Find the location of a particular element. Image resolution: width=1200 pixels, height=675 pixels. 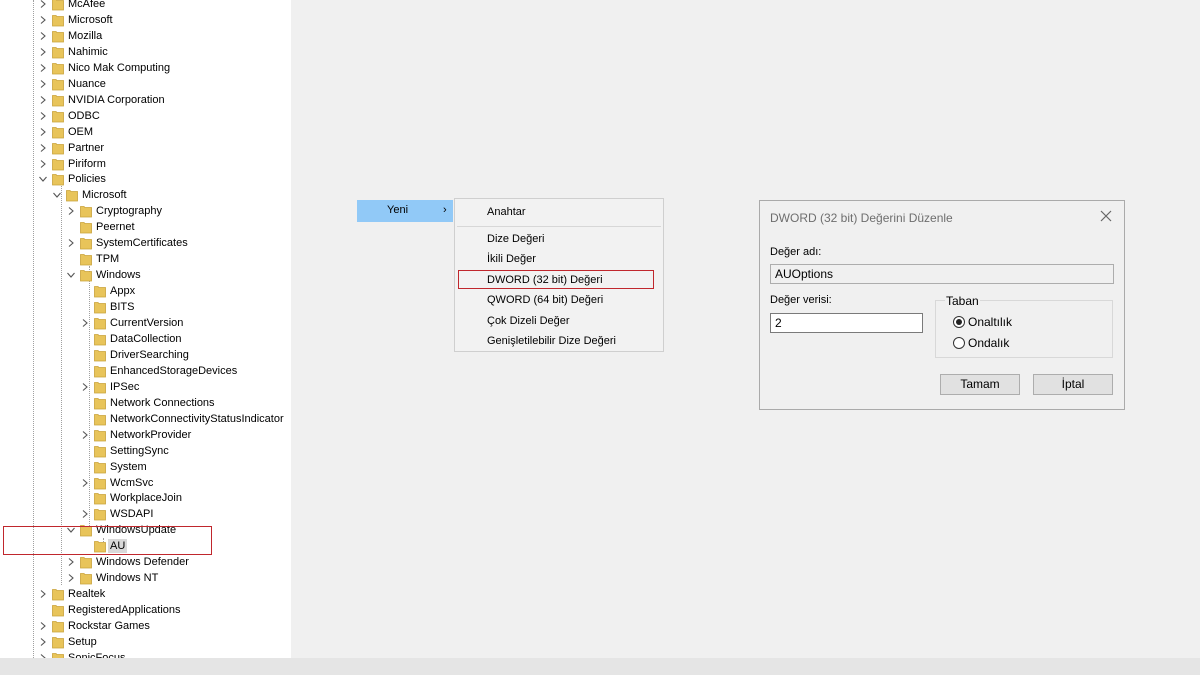

tree-item-label: Piriform is located at coordinates (87, 163).